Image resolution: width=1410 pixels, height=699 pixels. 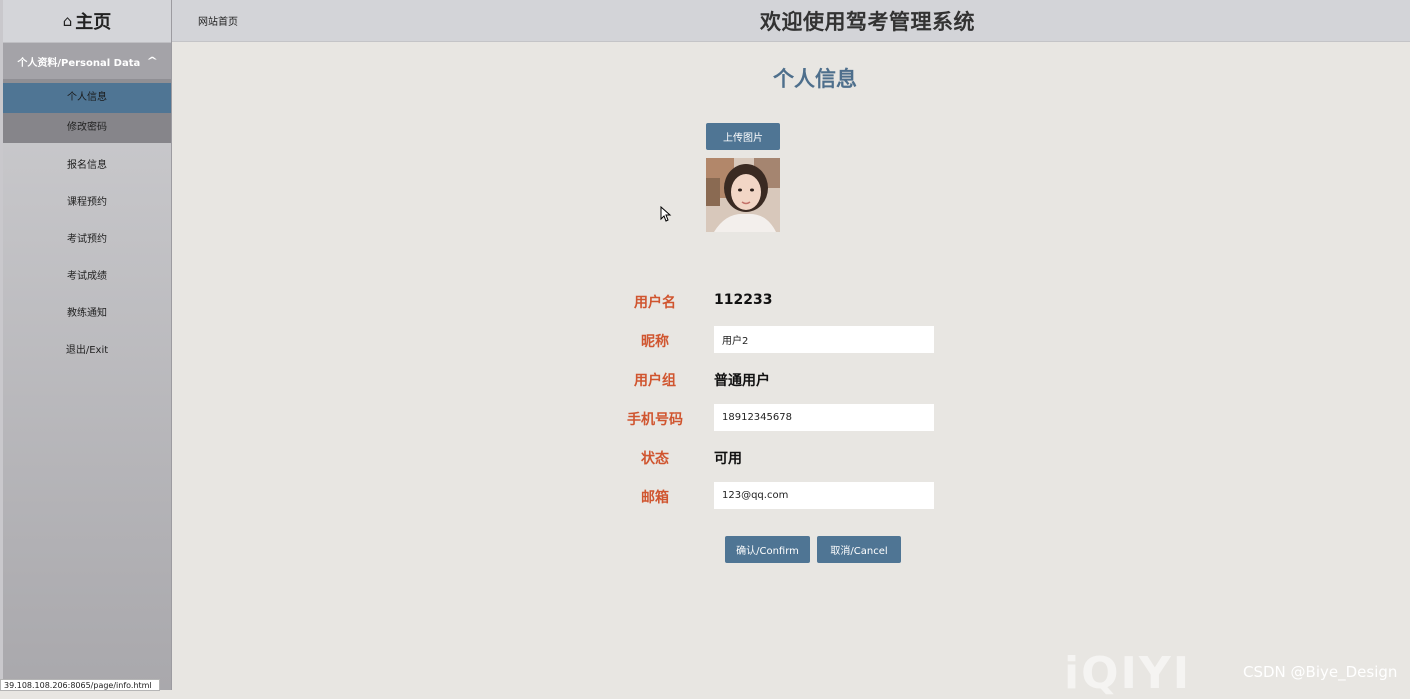 What do you see at coordinates (655, 381) in the screenshot?
I see `user-group-label: 用户组` at bounding box center [655, 381].